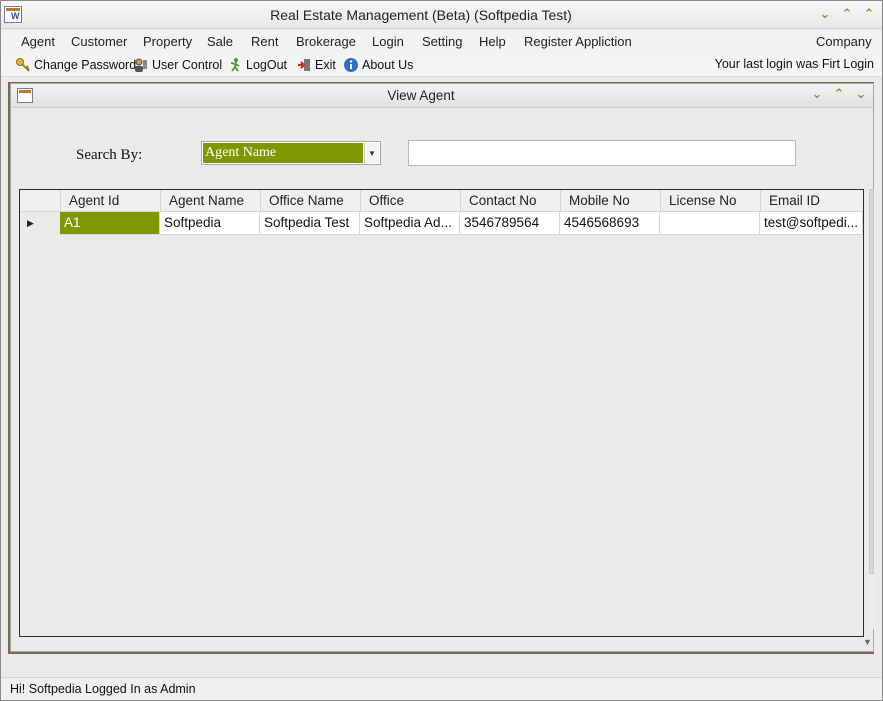 This screenshot has width=883, height=701. What do you see at coordinates (325, 65) in the screenshot?
I see `exit-label: Exit` at bounding box center [325, 65].